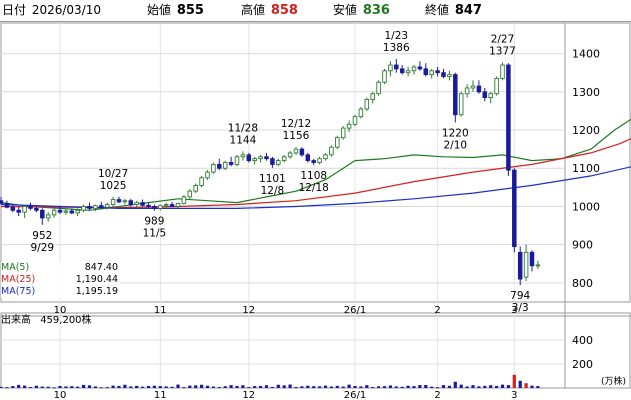 This screenshot has width=631, height=400. What do you see at coordinates (175, 10) in the screenshot?
I see `open-item: 始値 855` at bounding box center [175, 10].